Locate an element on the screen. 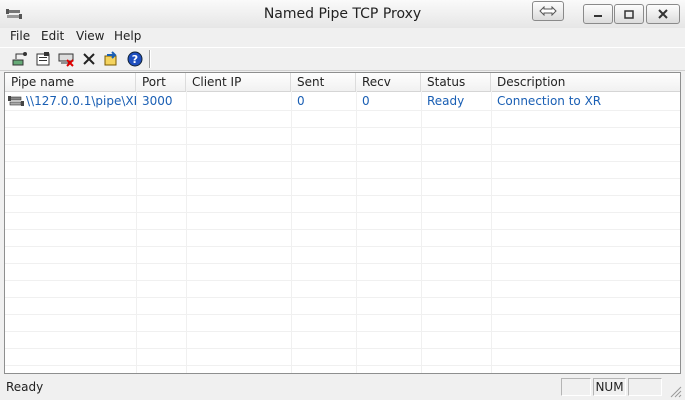 This screenshot has height=400, width=685. close-icon is located at coordinates (663, 14).